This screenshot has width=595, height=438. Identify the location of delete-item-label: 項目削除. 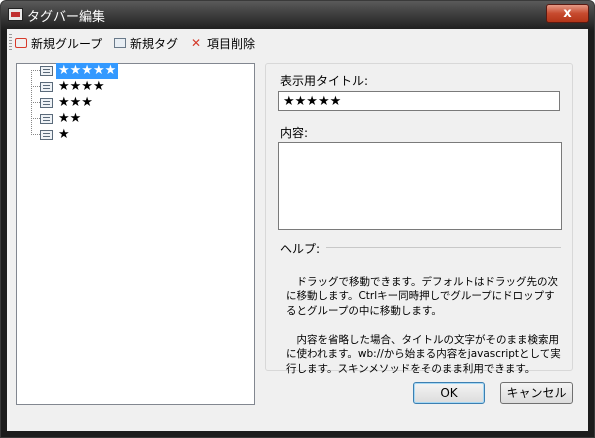
(231, 43).